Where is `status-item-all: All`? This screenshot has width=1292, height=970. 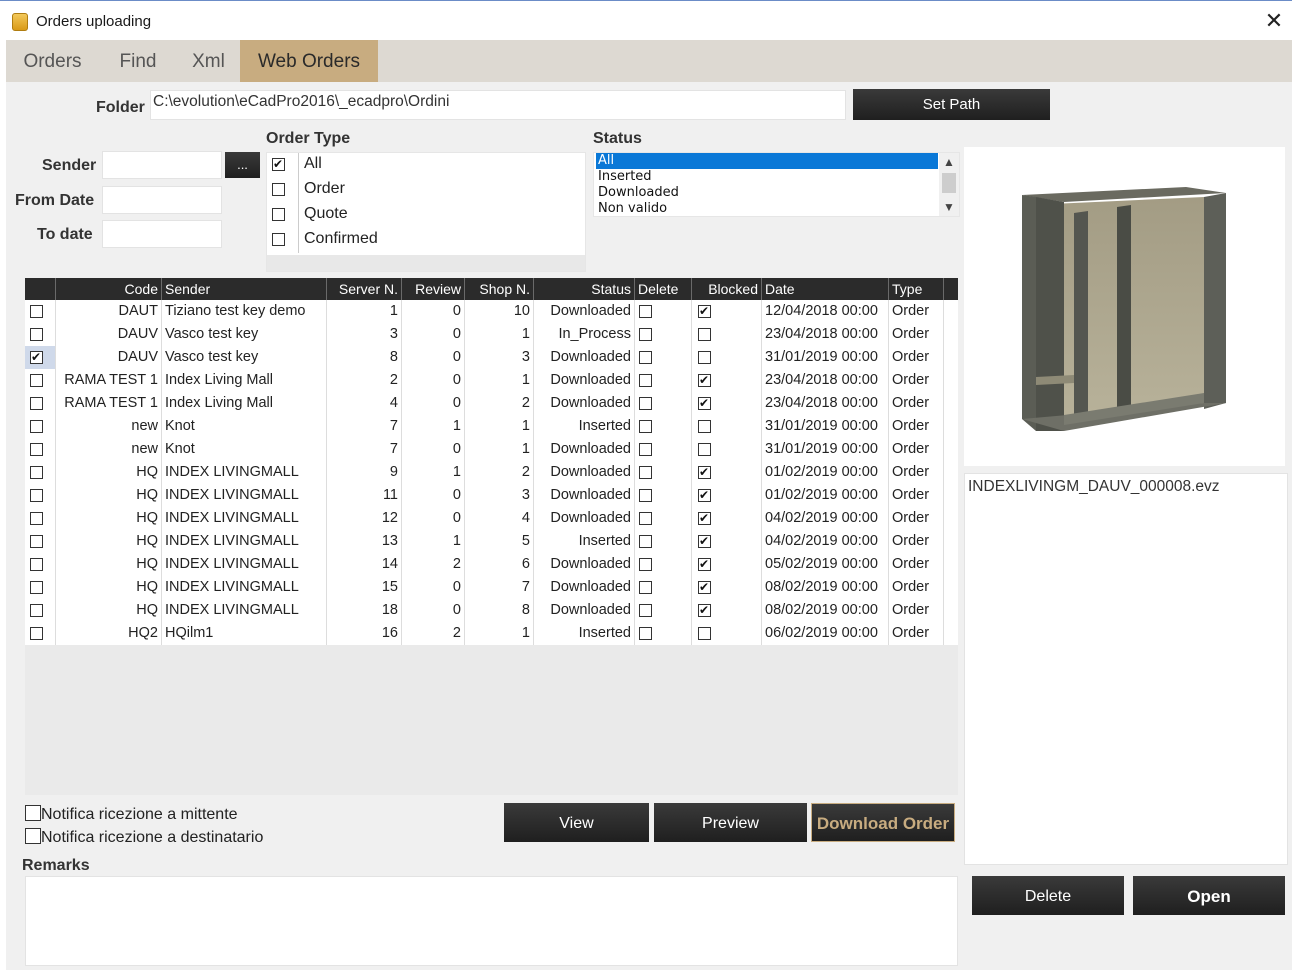 status-item-all: All is located at coordinates (767, 161).